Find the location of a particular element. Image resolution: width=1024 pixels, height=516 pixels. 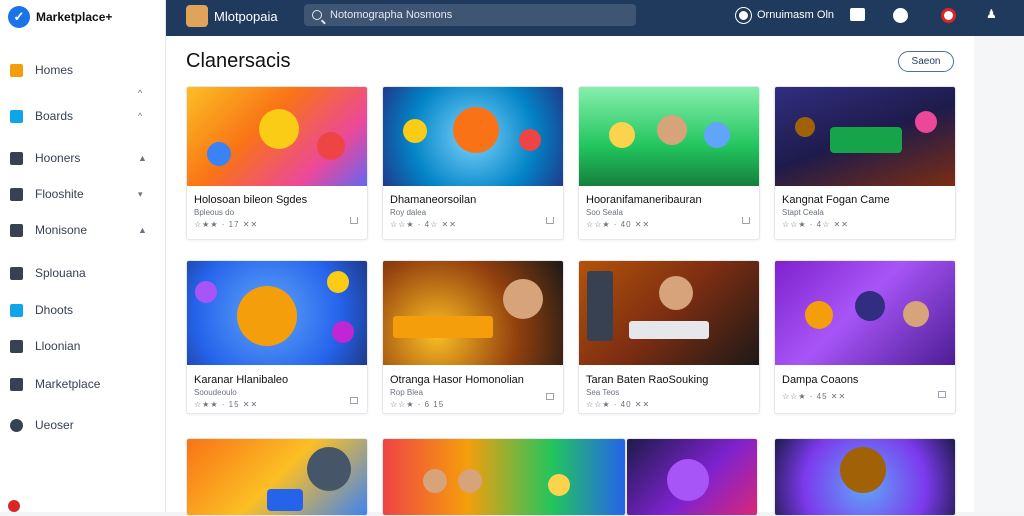

sidebar-item-label: Lloonian is located at coordinates (58, 346).